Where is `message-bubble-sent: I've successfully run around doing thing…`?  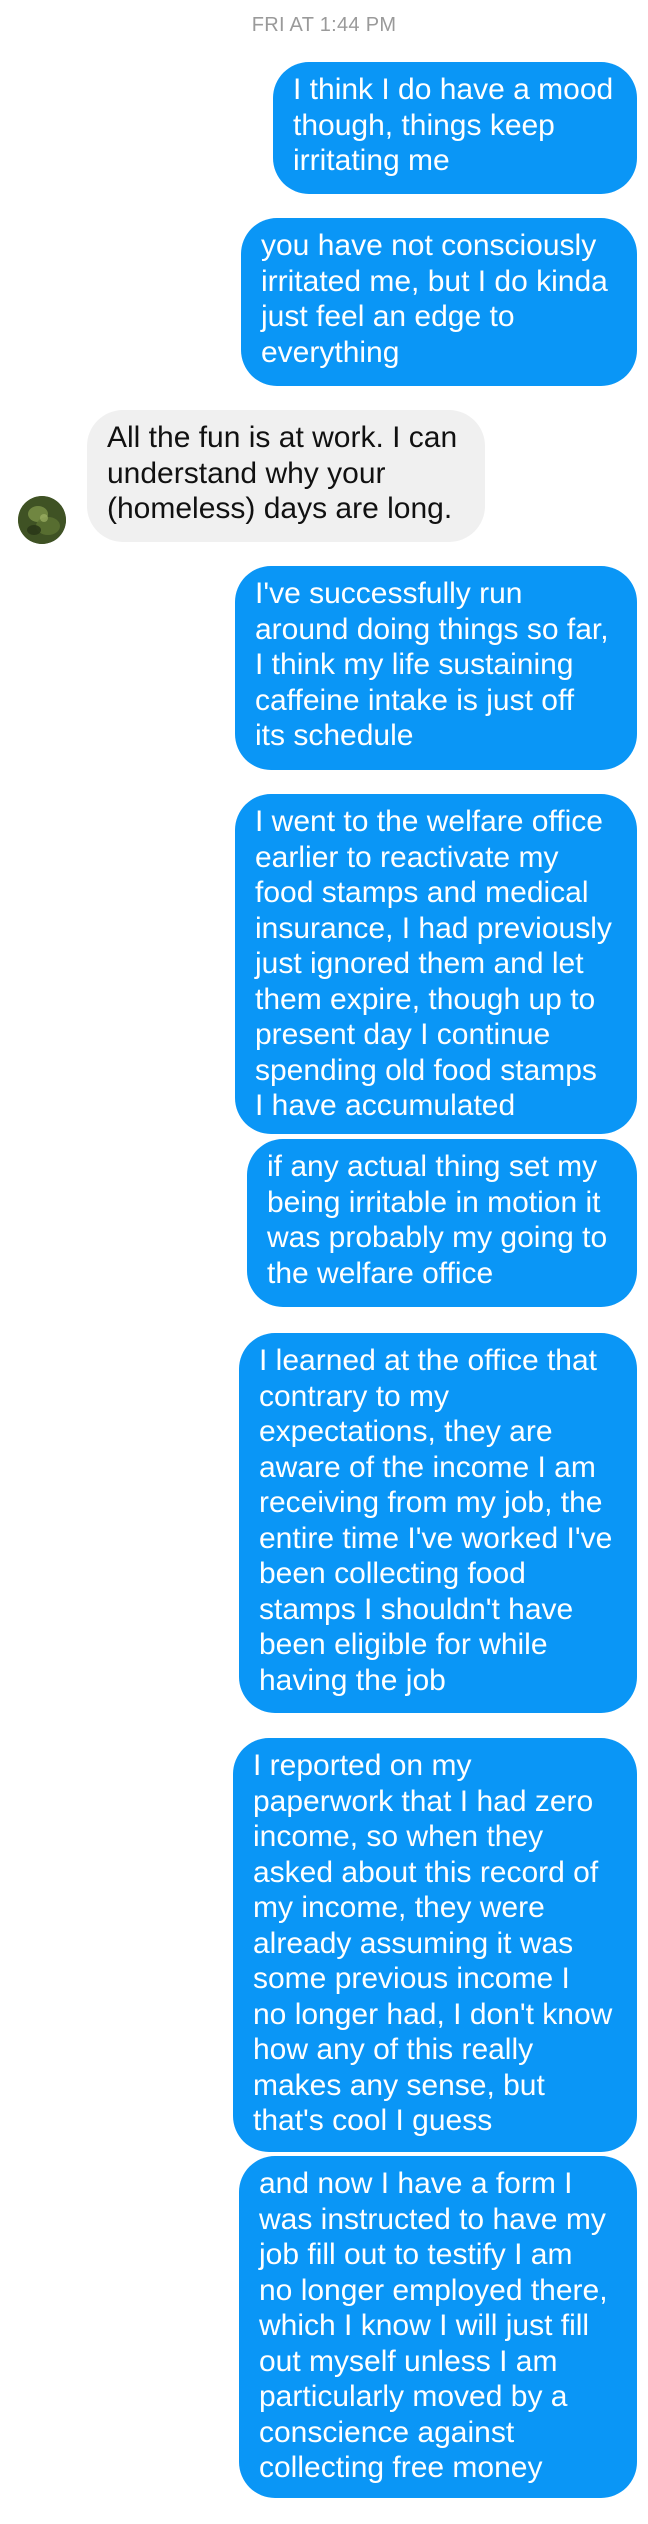 message-bubble-sent: I've successfully run around doing thing… is located at coordinates (436, 668).